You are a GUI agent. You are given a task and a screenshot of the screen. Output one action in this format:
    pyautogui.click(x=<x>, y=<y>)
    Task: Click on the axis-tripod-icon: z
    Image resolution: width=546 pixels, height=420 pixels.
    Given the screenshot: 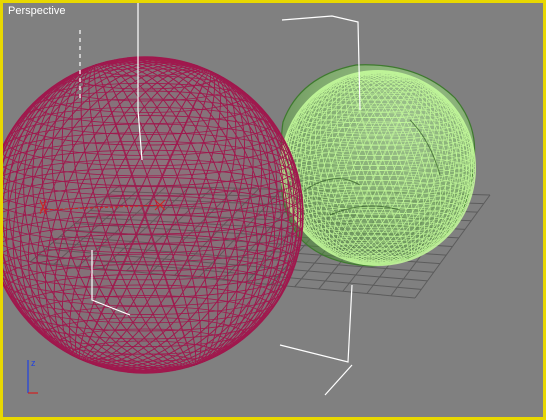 What is the action you would take?
    pyautogui.click(x=32, y=376)
    